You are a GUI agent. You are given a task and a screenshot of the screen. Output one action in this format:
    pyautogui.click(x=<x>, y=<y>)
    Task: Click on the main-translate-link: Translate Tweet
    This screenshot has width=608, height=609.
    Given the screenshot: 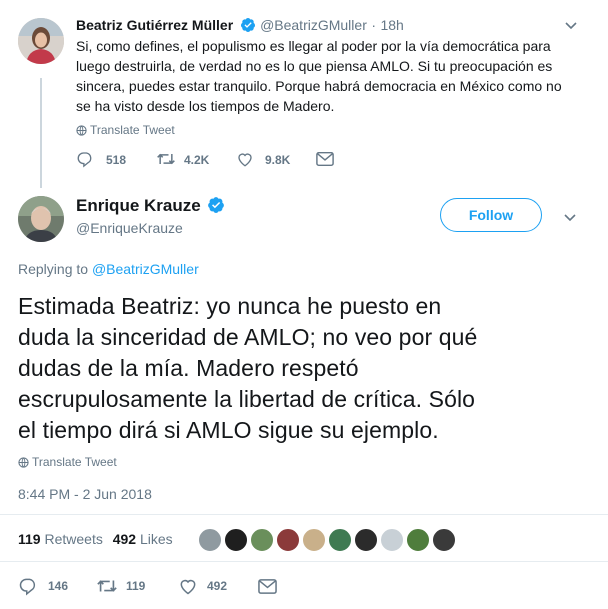 What is the action you would take?
    pyautogui.click(x=67, y=462)
    